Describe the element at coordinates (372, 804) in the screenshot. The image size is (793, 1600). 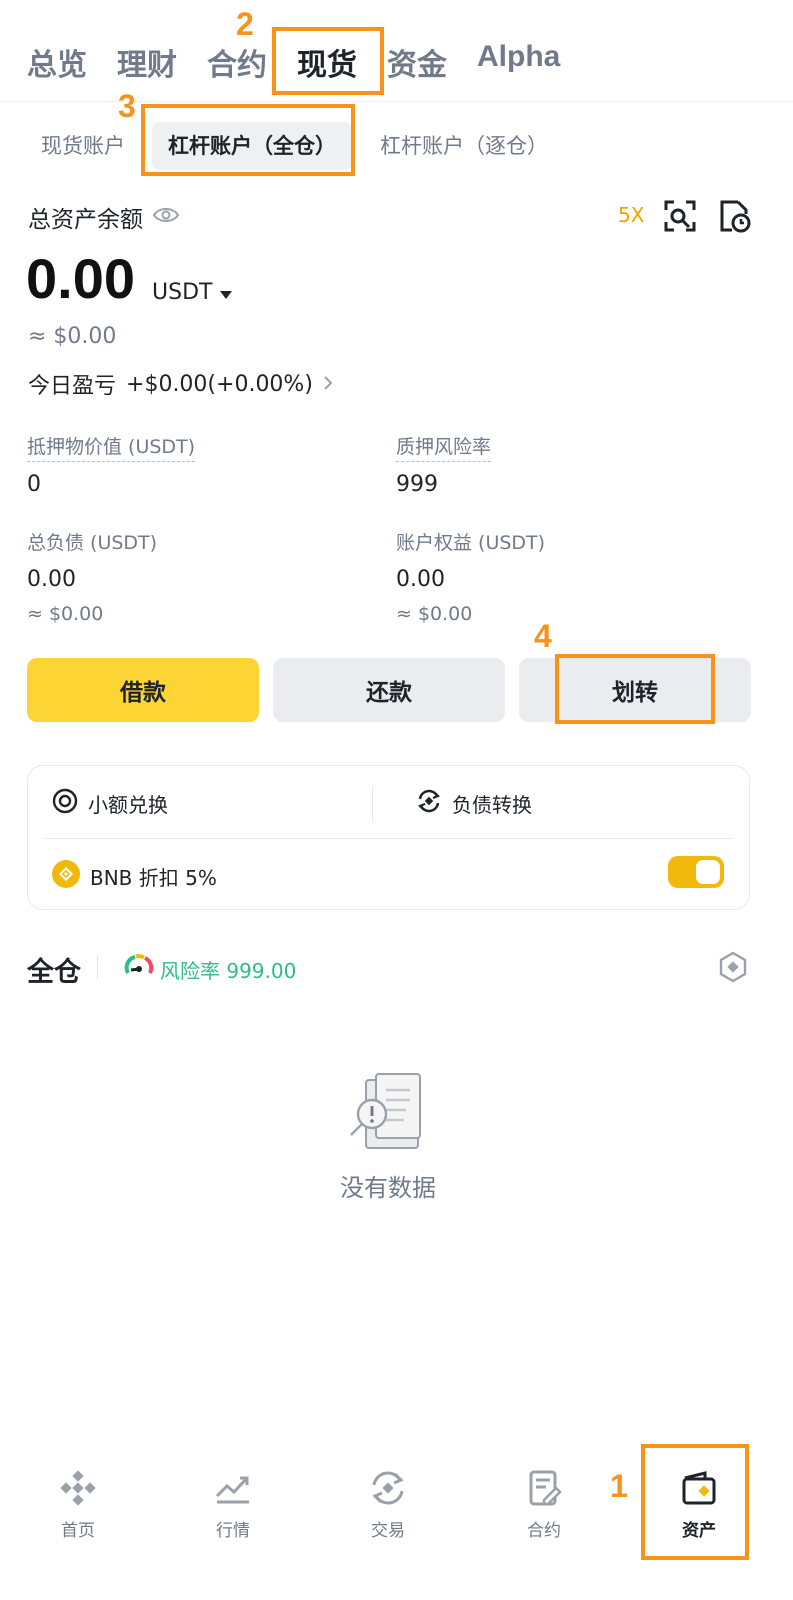
I see `tool-divider` at that location.